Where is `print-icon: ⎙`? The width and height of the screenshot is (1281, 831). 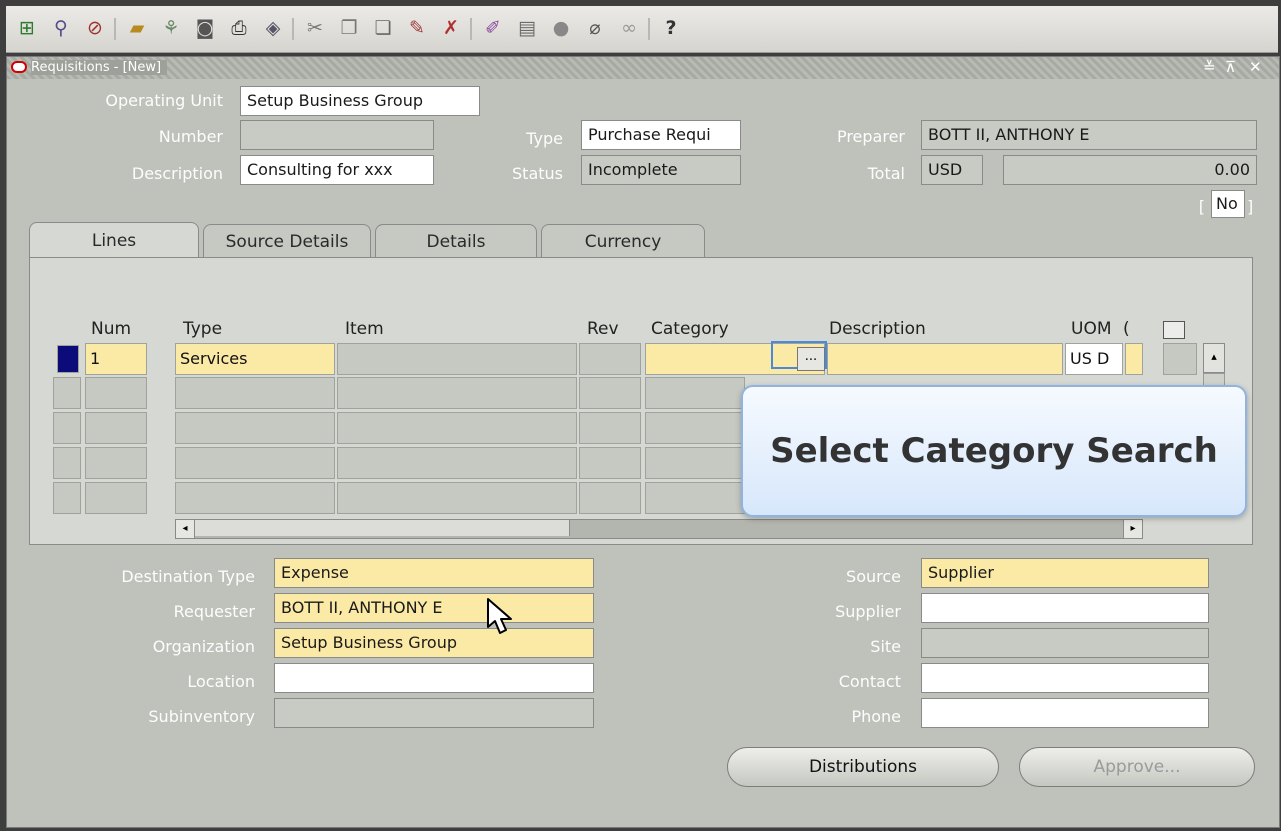 print-icon: ⎙ is located at coordinates (239, 28).